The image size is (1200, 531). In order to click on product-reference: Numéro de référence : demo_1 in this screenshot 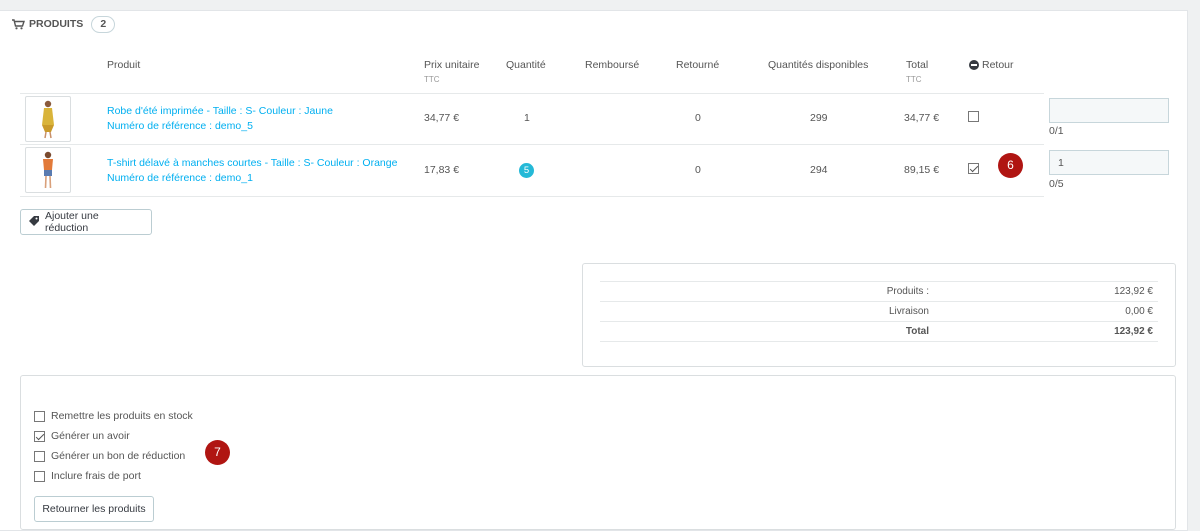, I will do `click(180, 178)`.